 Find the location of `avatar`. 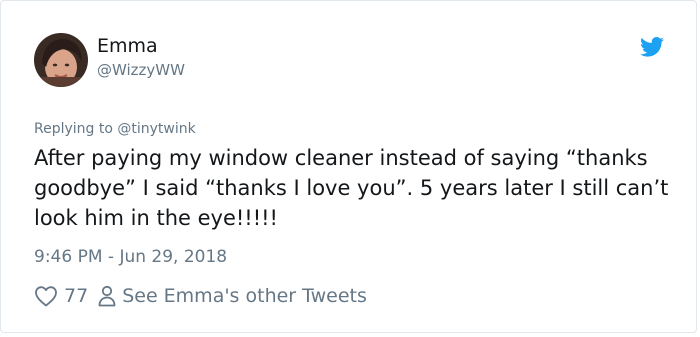

avatar is located at coordinates (61, 60).